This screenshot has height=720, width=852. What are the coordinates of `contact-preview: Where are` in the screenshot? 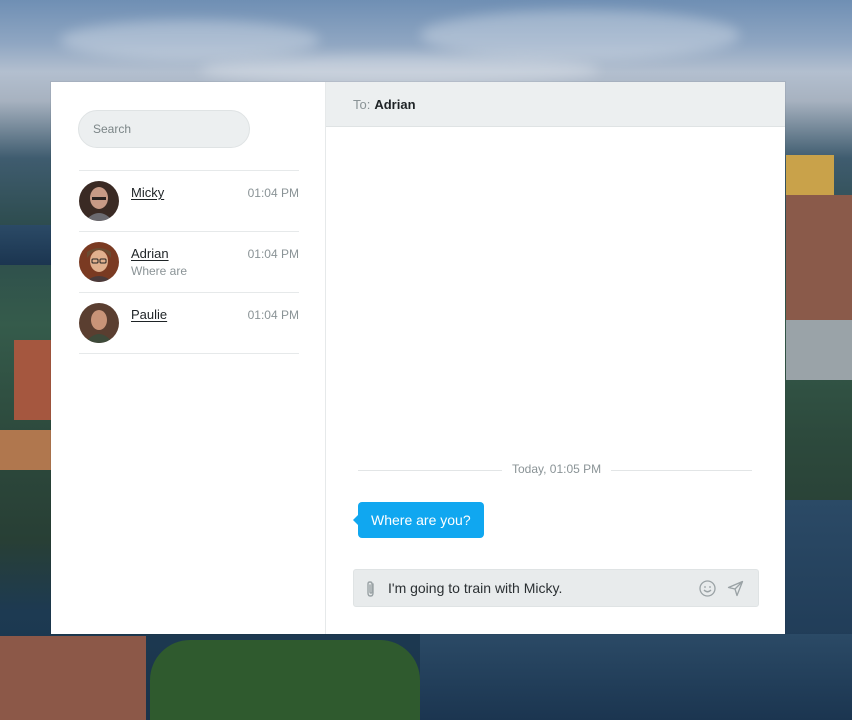 It's located at (159, 271).